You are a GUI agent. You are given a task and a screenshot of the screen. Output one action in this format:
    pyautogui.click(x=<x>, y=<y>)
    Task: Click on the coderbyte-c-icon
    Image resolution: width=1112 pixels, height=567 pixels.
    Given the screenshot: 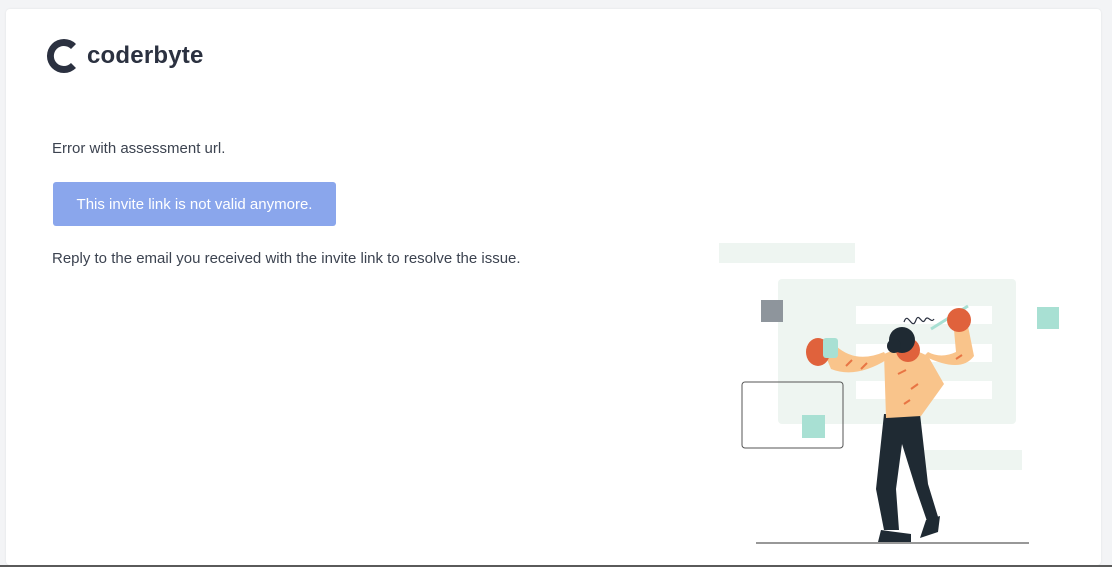 What is the action you would take?
    pyautogui.click(x=61, y=56)
    